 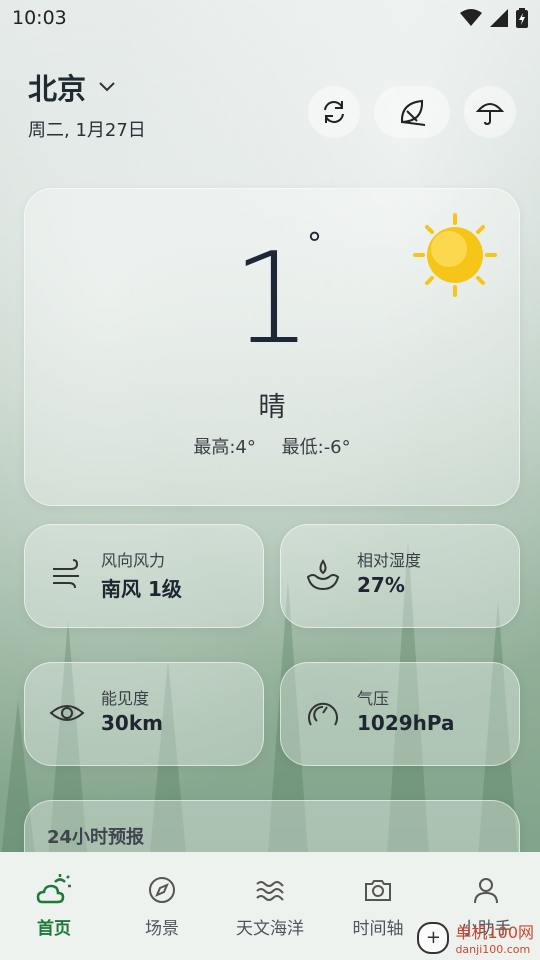 What do you see at coordinates (162, 929) in the screenshot?
I see `nav-scene-label: 场景` at bounding box center [162, 929].